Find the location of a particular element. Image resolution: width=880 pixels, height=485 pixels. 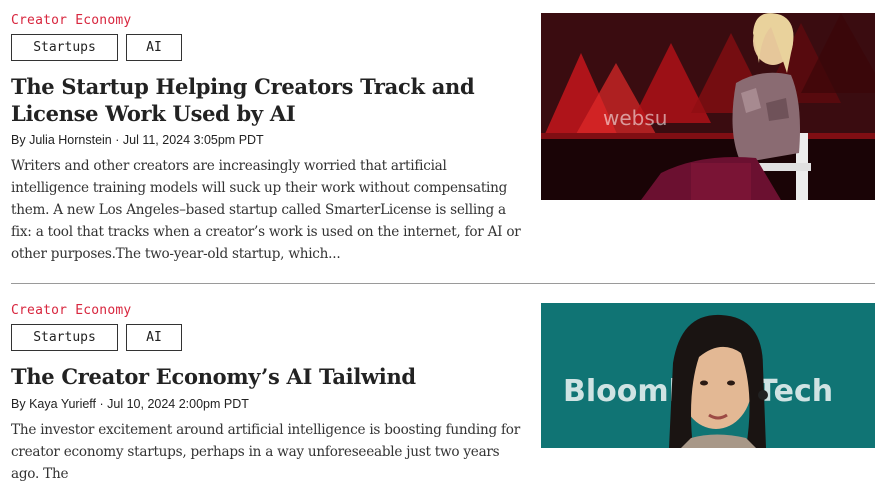

article-date: Jul 11, 2024 3:05pm PDT is located at coordinates (193, 140).